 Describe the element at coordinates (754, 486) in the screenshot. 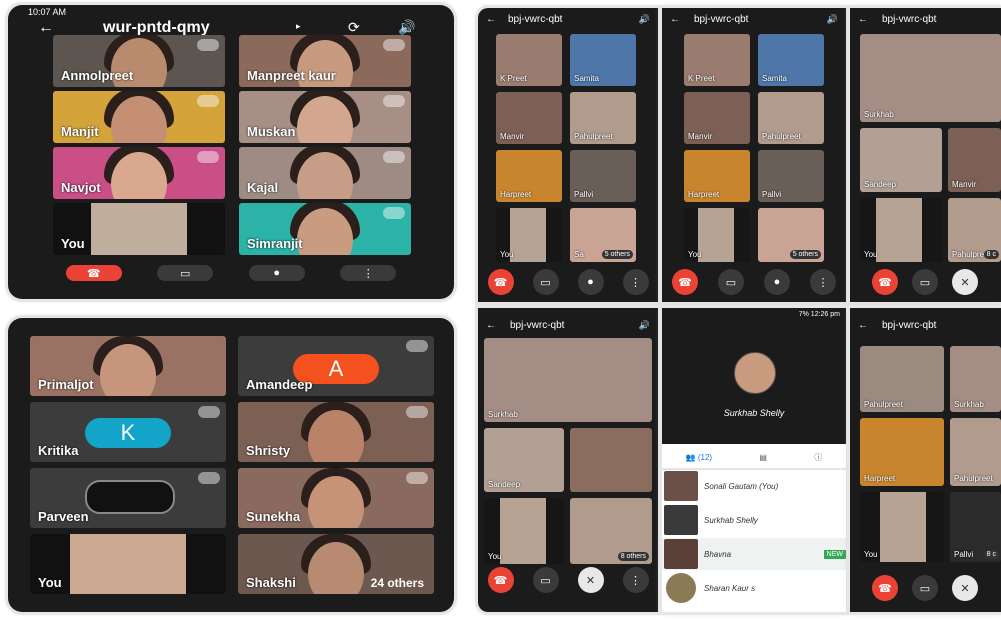

I see `list-item: Sonali Gautam (You)` at that location.